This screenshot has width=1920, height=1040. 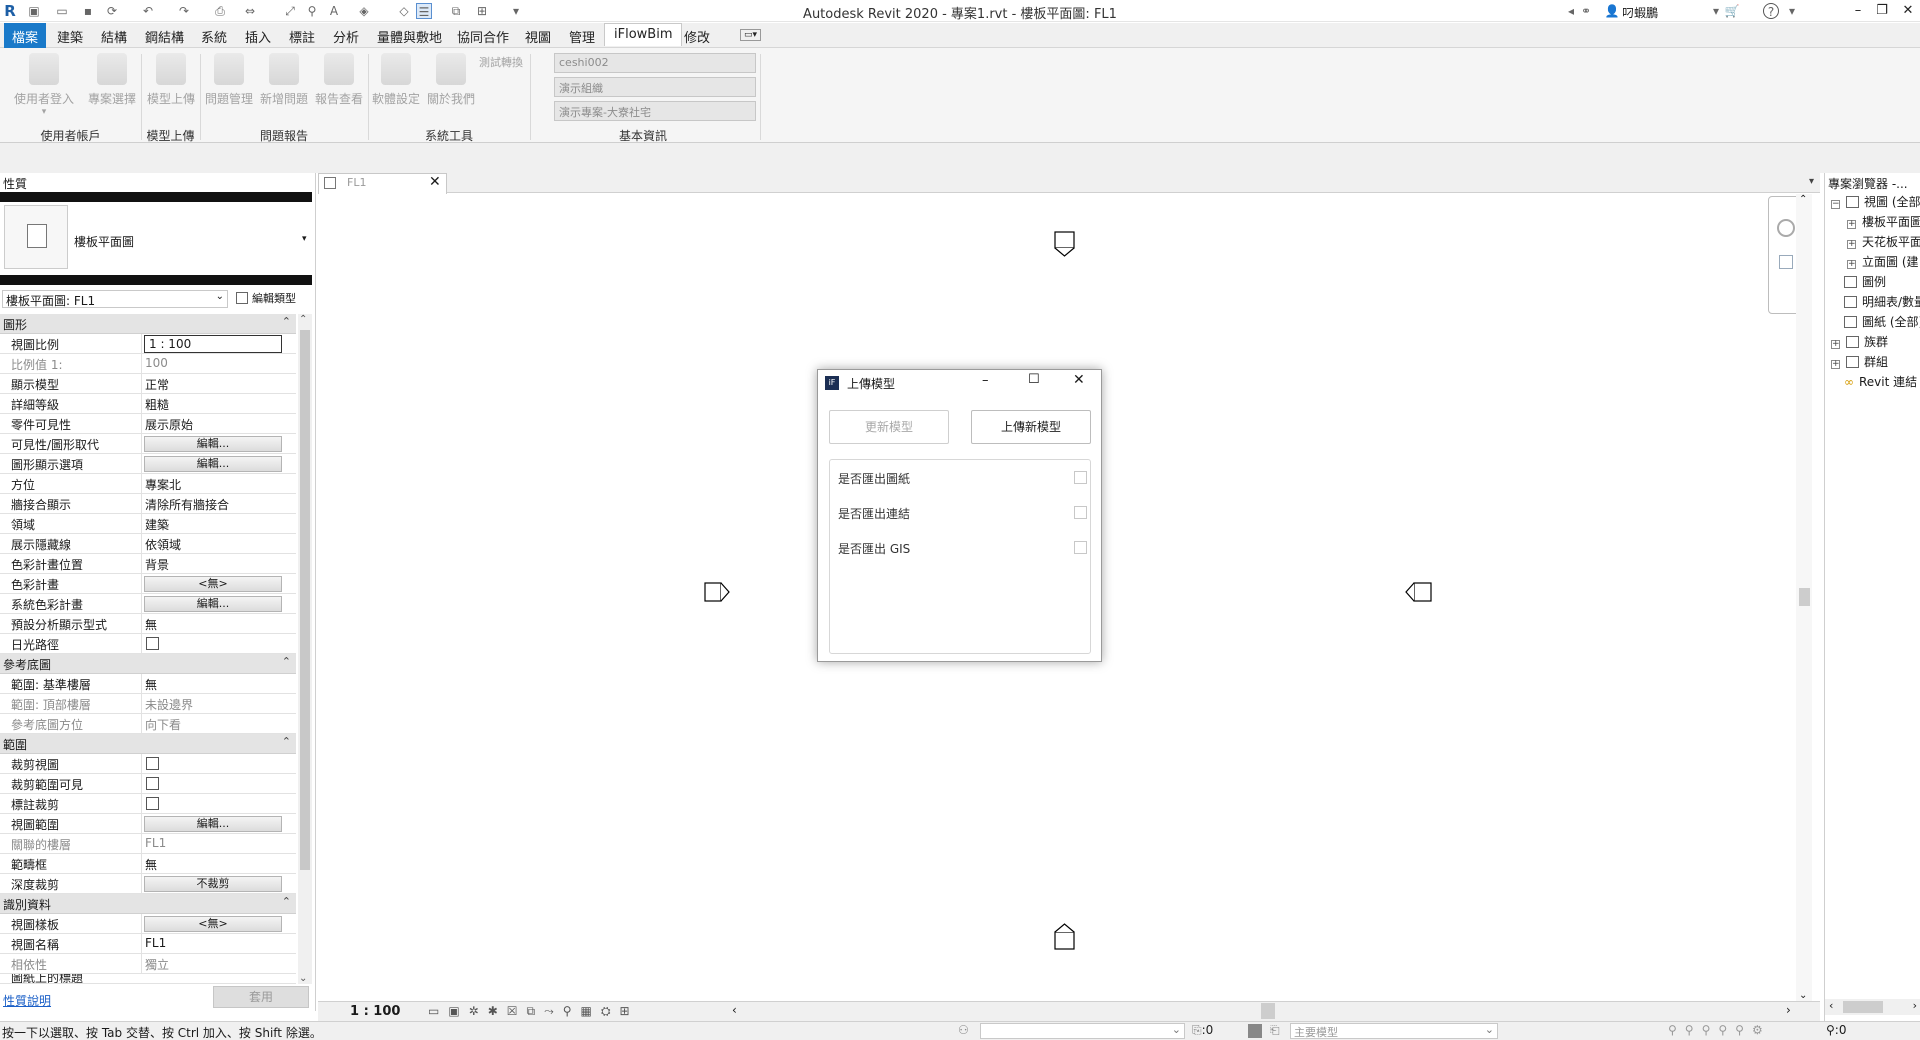 I want to click on tab-file: 檔案, so click(x=25, y=36).